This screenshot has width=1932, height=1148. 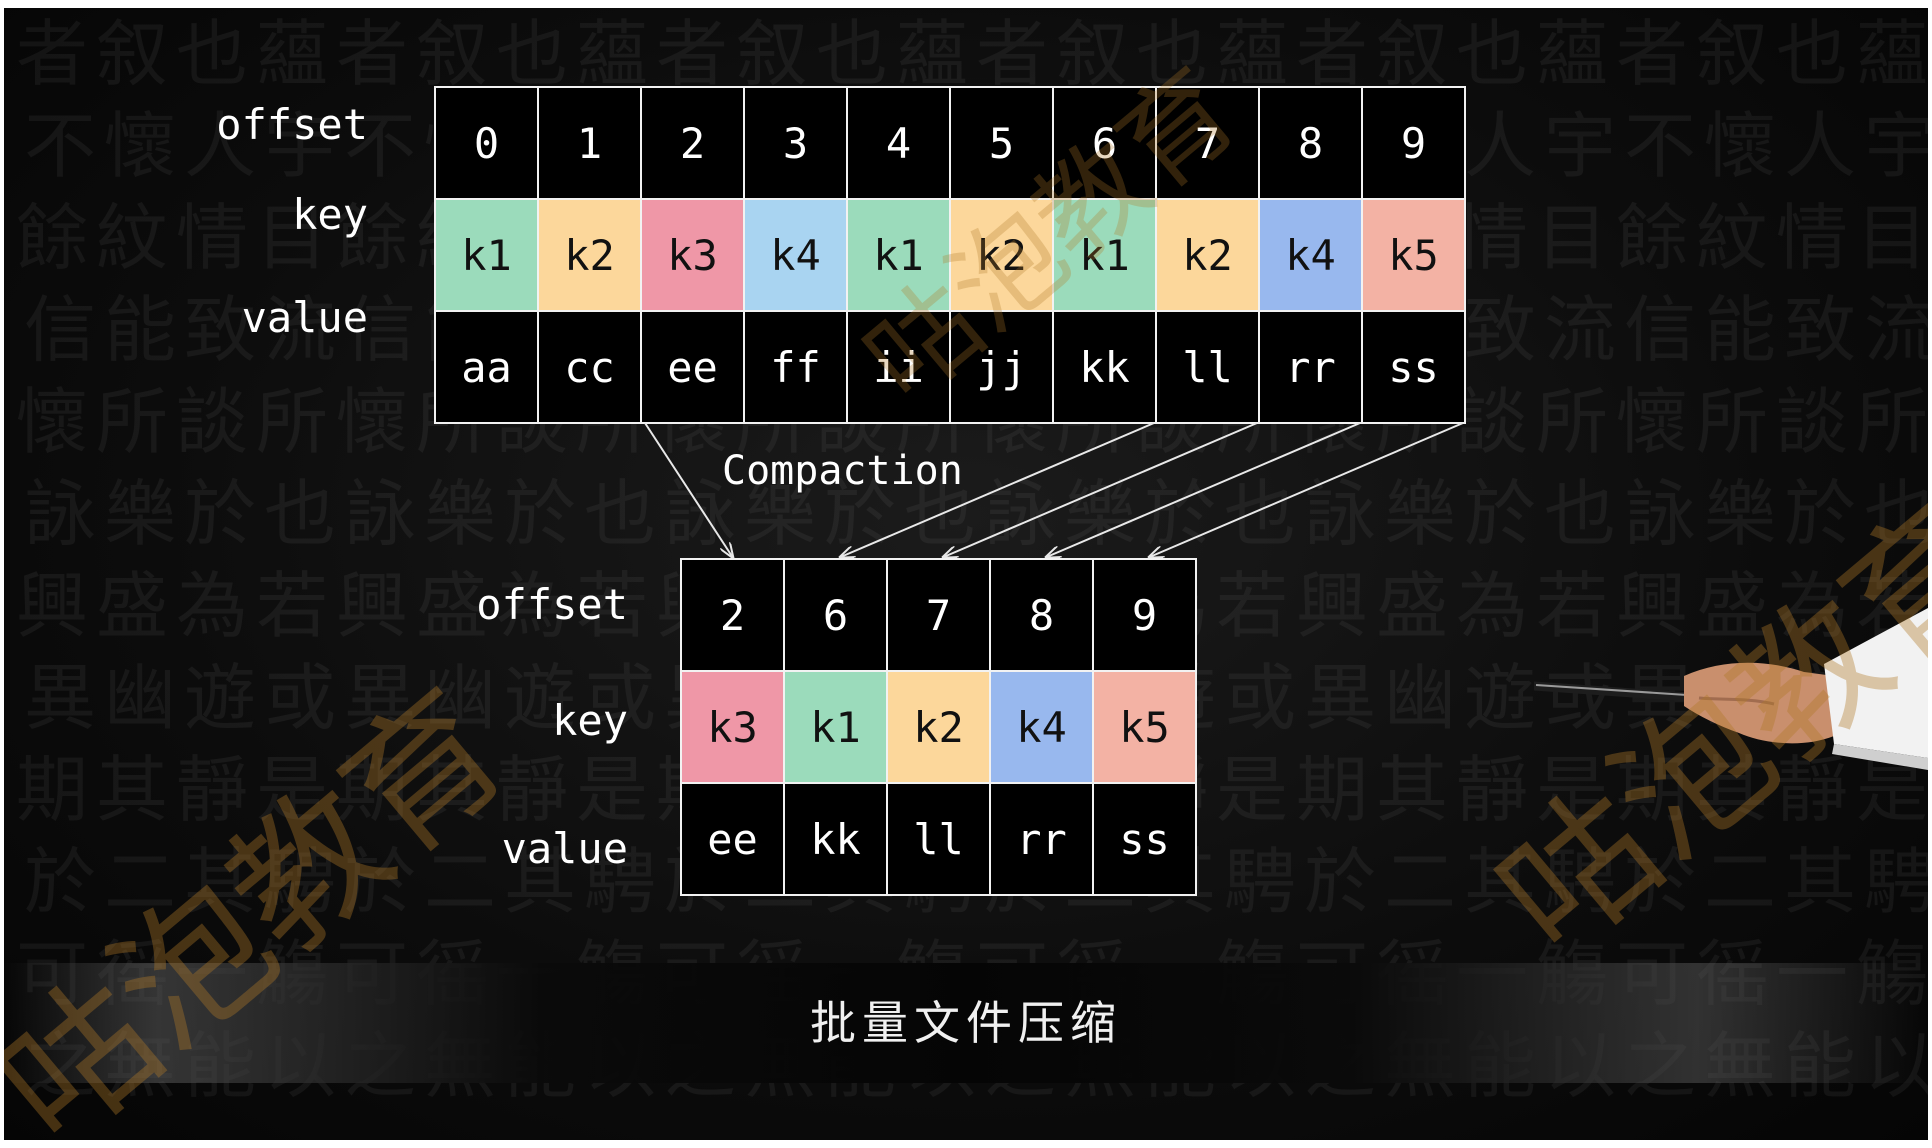 I want to click on bottom-offset-cell: 9, so click(x=1144, y=615).